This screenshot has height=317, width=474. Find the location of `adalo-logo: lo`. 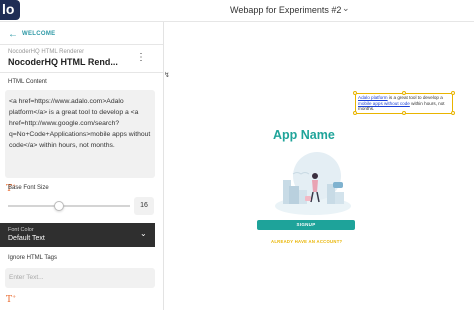

adalo-logo: lo is located at coordinates (10, 10).